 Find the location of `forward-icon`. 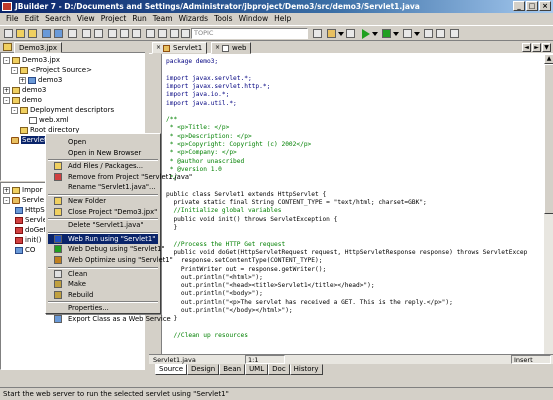

forward-icon is located at coordinates (440, 33).